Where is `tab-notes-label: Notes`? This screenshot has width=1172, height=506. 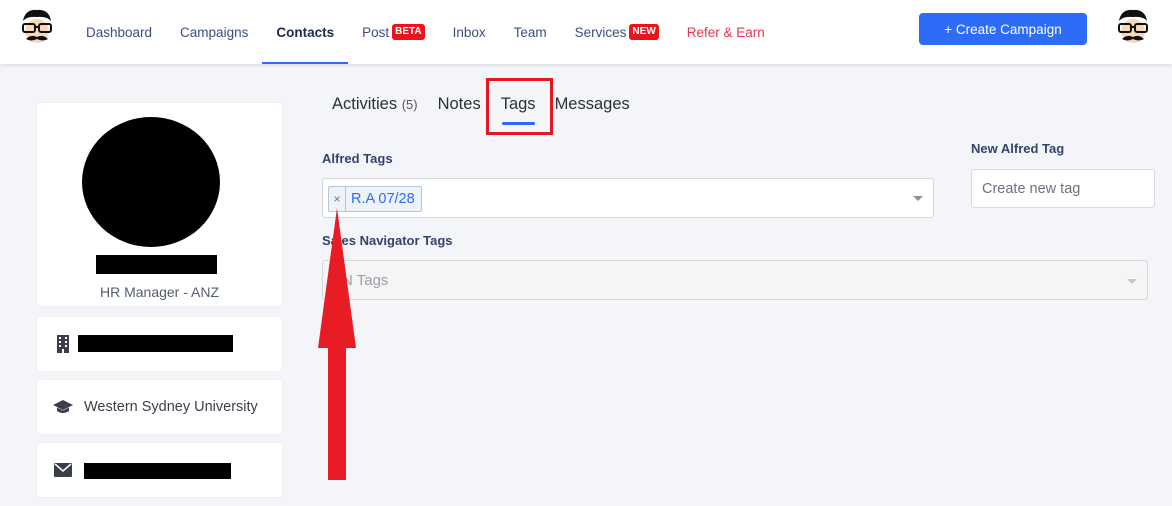 tab-notes-label: Notes is located at coordinates (459, 104).